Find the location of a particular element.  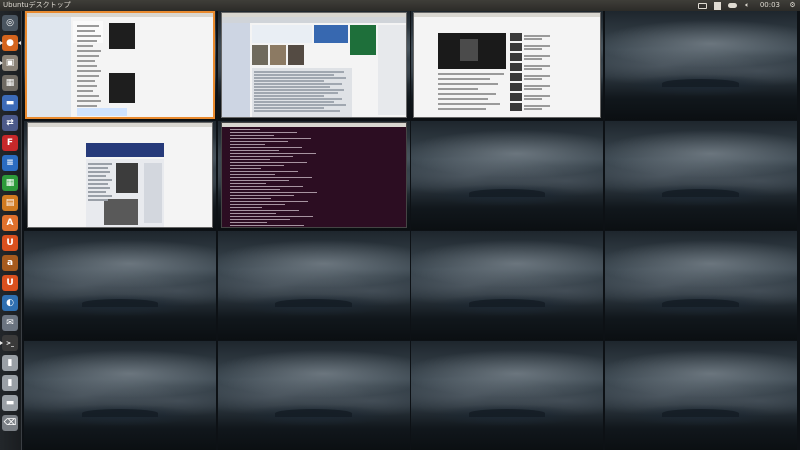

volume-icon: 🔈︎ is located at coordinates (747, 5).